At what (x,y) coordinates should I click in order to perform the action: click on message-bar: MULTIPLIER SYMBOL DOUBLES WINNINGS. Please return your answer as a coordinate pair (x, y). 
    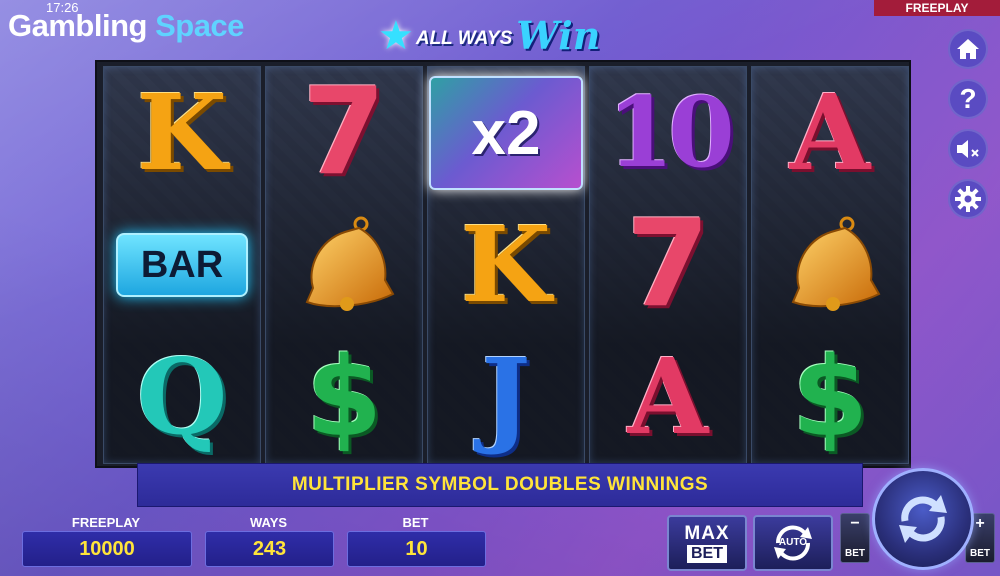
    Looking at the image, I should click on (500, 485).